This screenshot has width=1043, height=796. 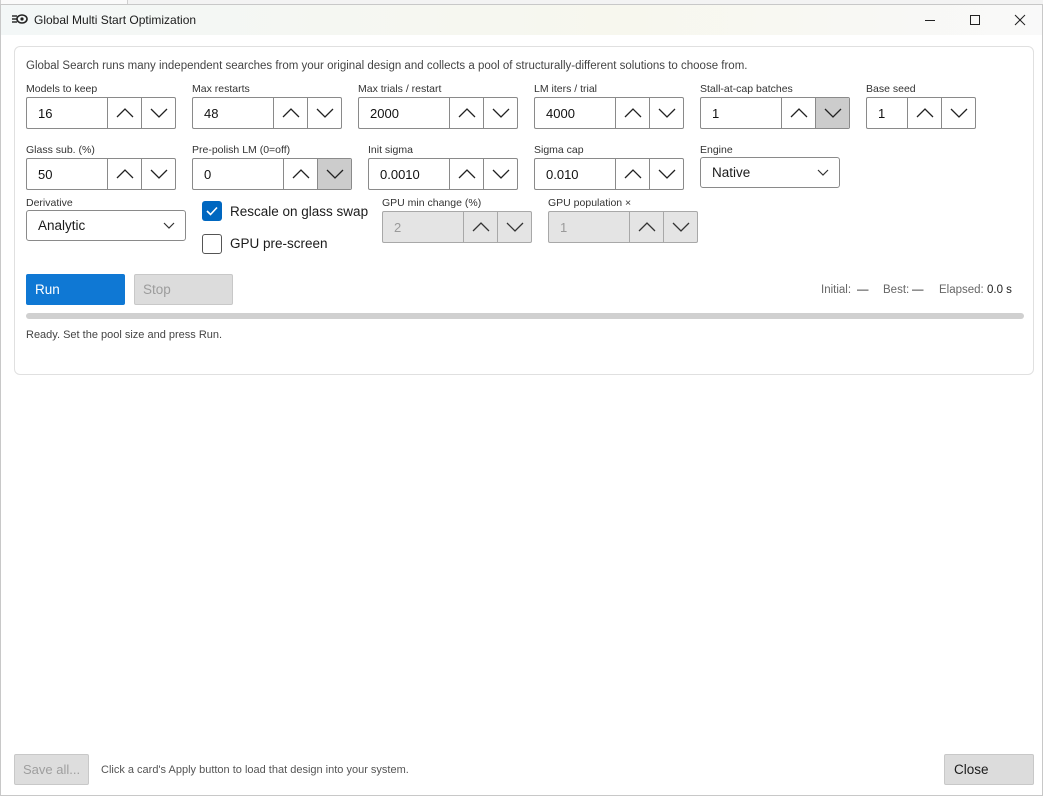 I want to click on init-sigma-value: 0.0010, so click(x=409, y=174).